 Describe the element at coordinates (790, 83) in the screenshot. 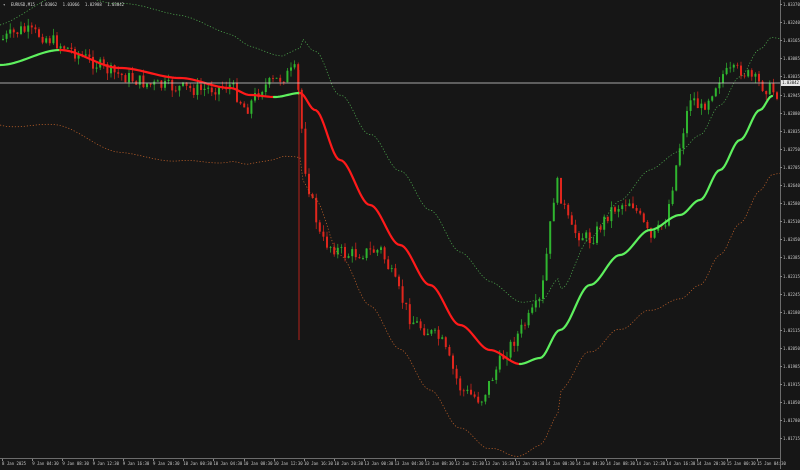

I see `current-price-badge: 1.03042` at that location.